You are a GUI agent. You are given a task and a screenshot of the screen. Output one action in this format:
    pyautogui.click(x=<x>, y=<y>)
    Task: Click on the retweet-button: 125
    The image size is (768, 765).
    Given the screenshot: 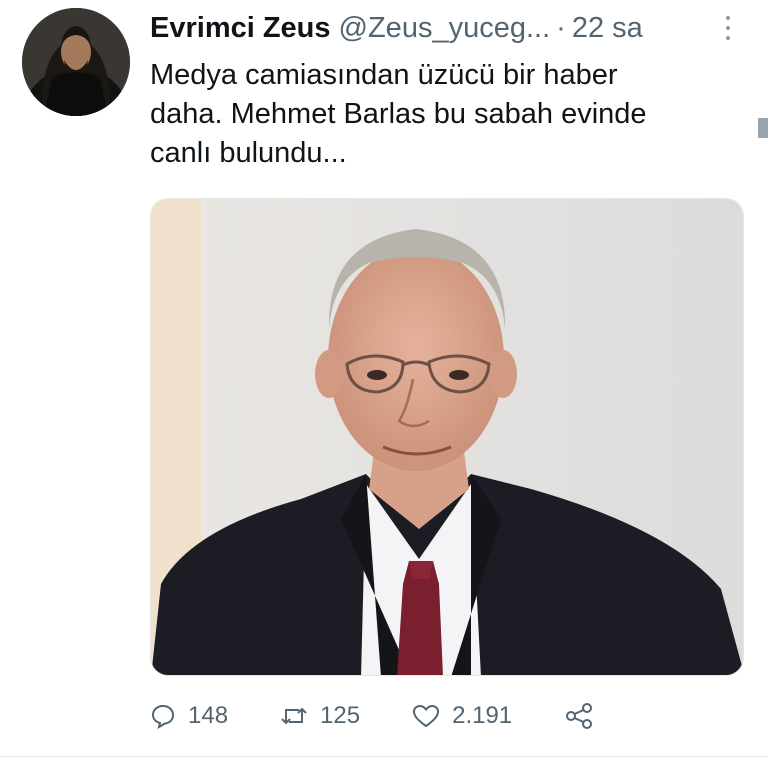 What is the action you would take?
    pyautogui.click(x=320, y=716)
    